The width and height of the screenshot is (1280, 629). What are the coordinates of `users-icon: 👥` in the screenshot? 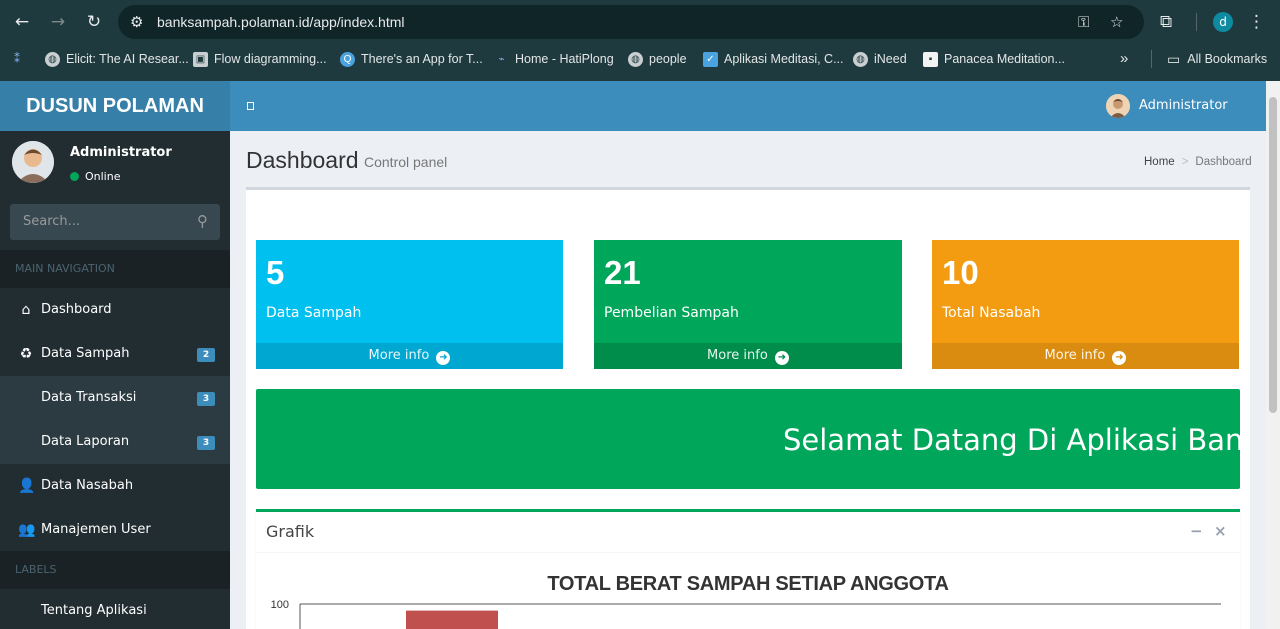 It's located at (27, 530).